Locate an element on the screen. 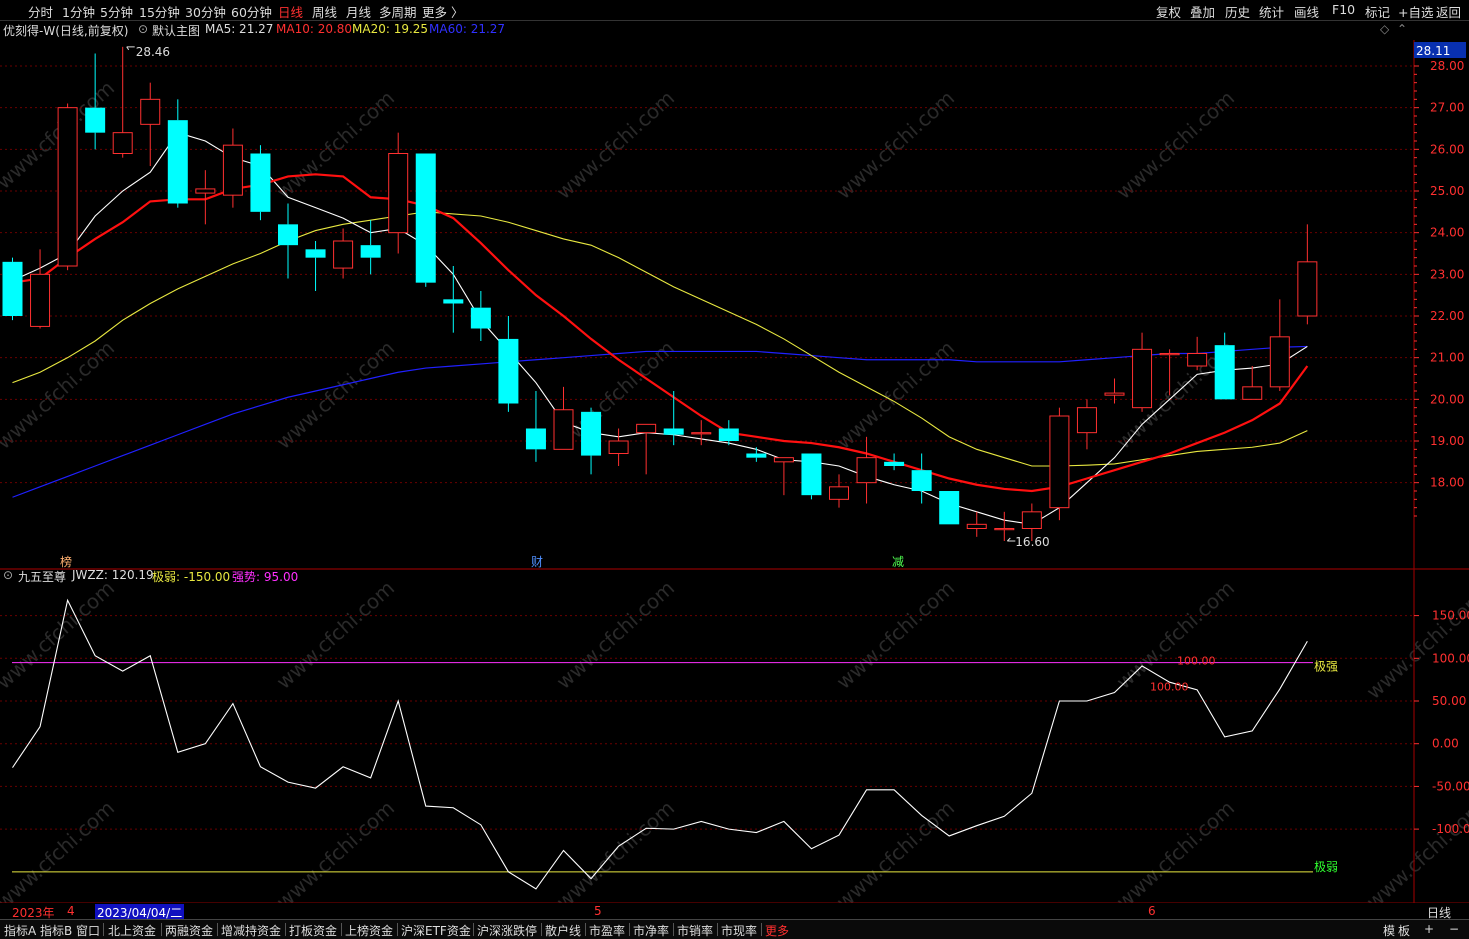 The image size is (1469, 939). price-tick-label: 25.00 is located at coordinates (1447, 191).